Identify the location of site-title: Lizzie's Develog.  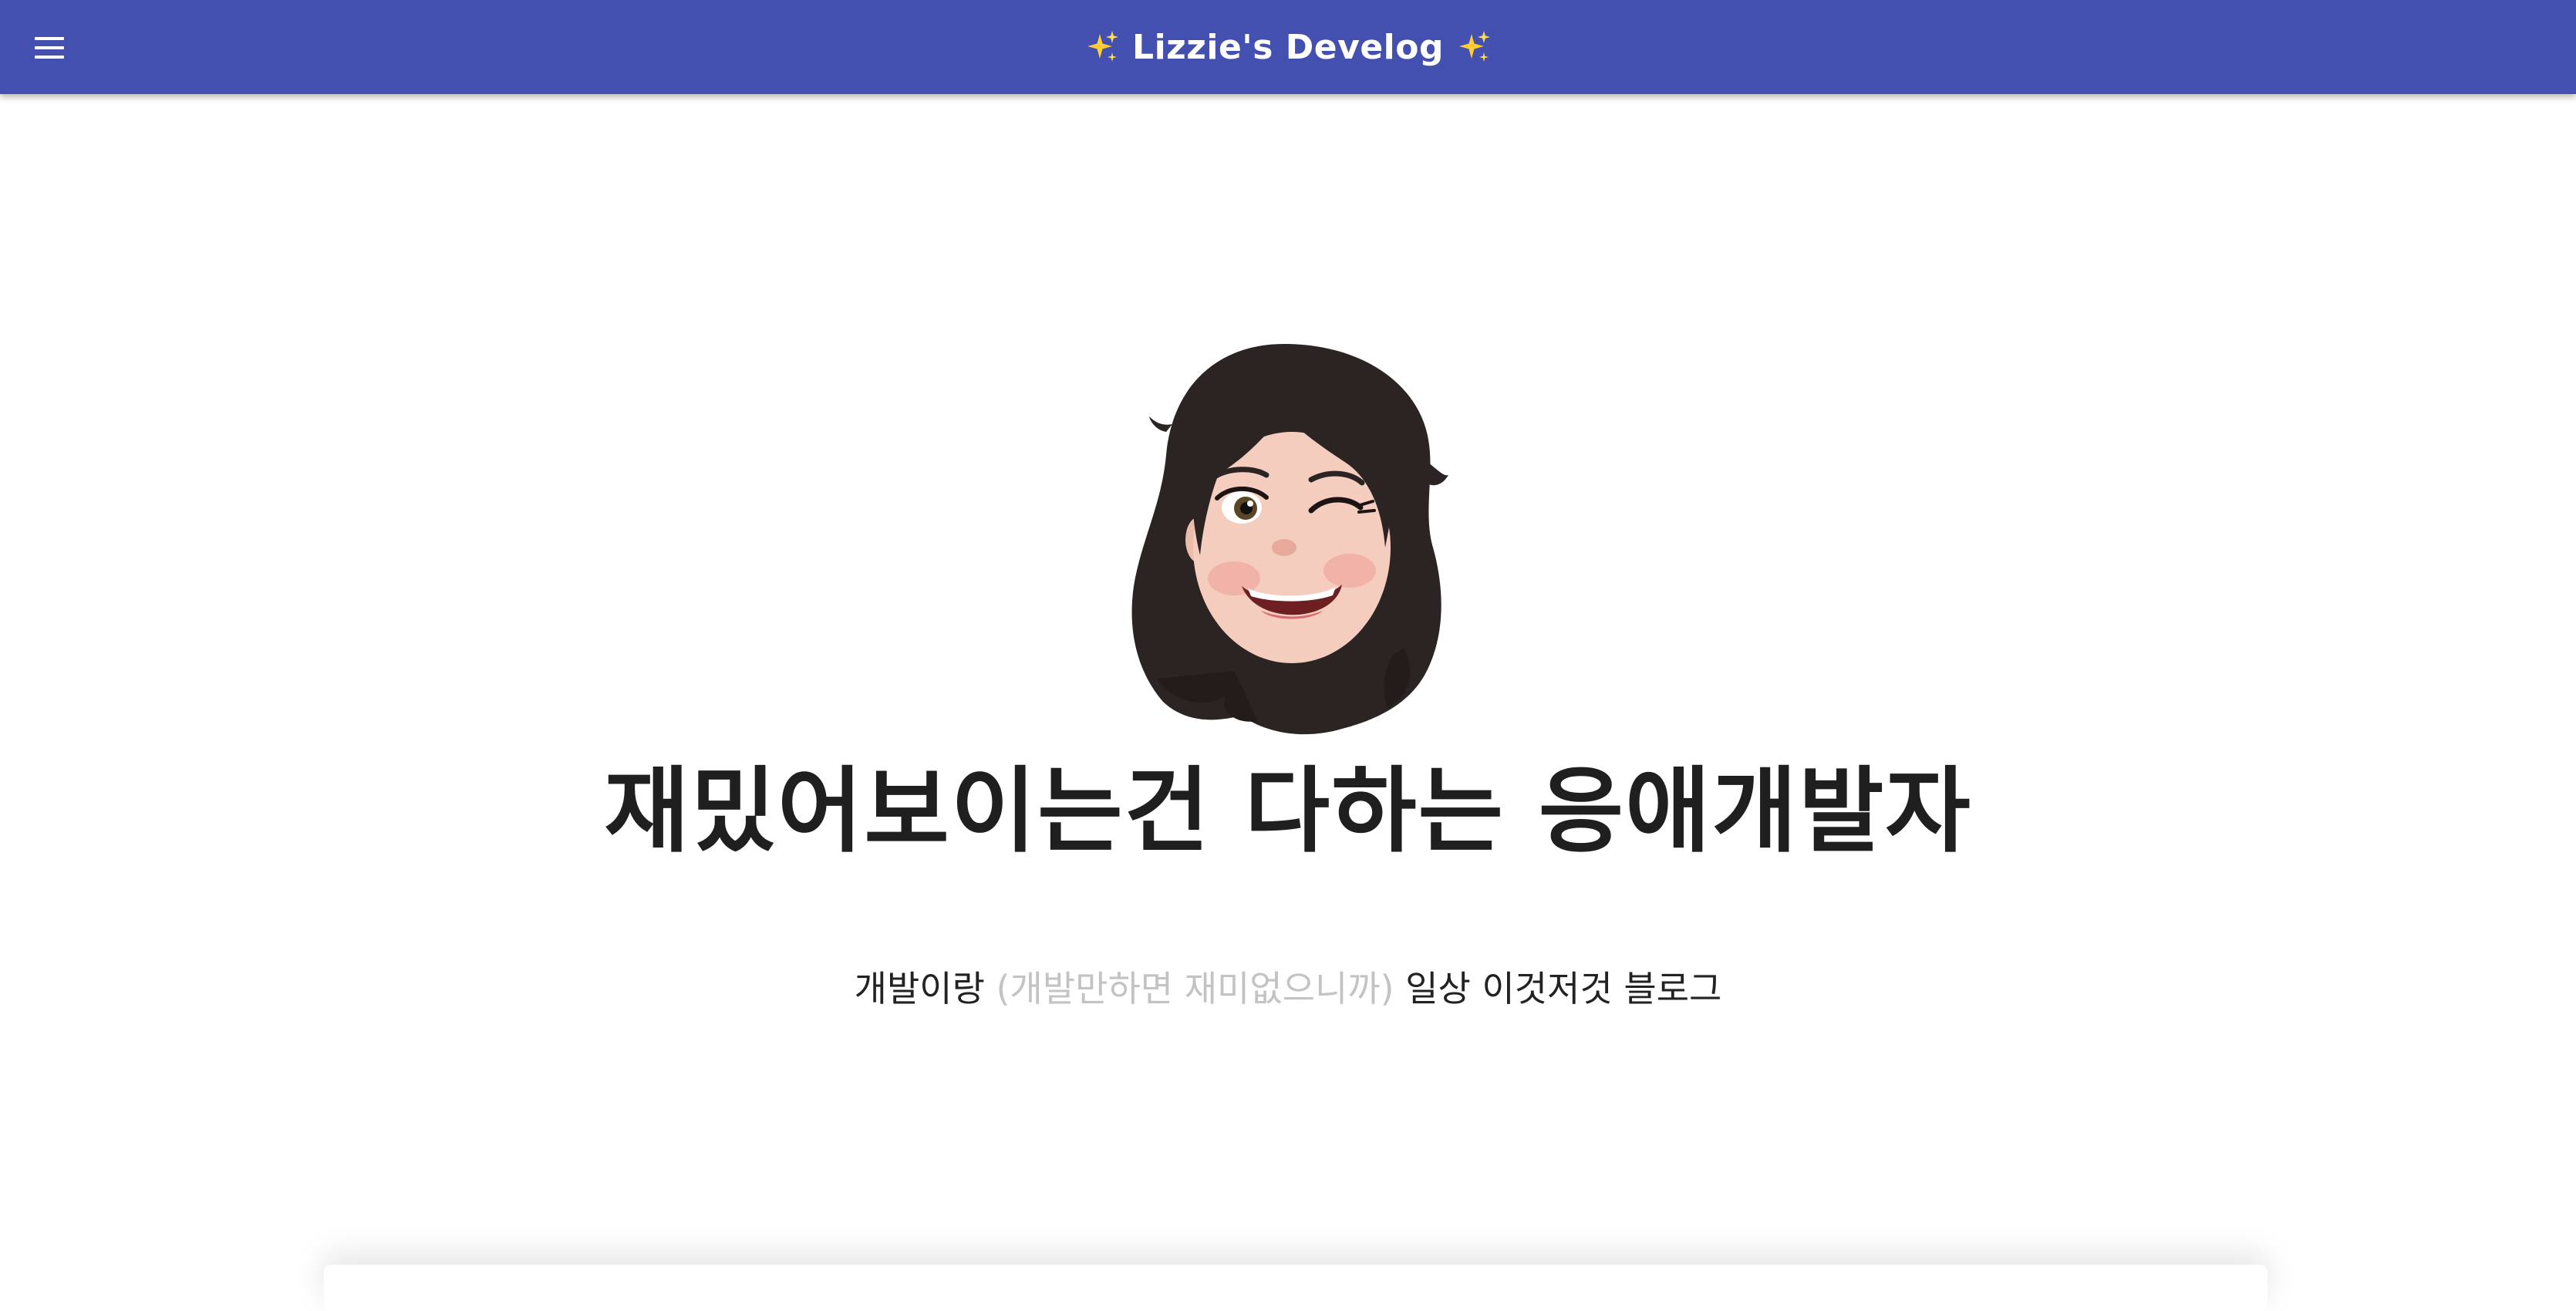
(1288, 47).